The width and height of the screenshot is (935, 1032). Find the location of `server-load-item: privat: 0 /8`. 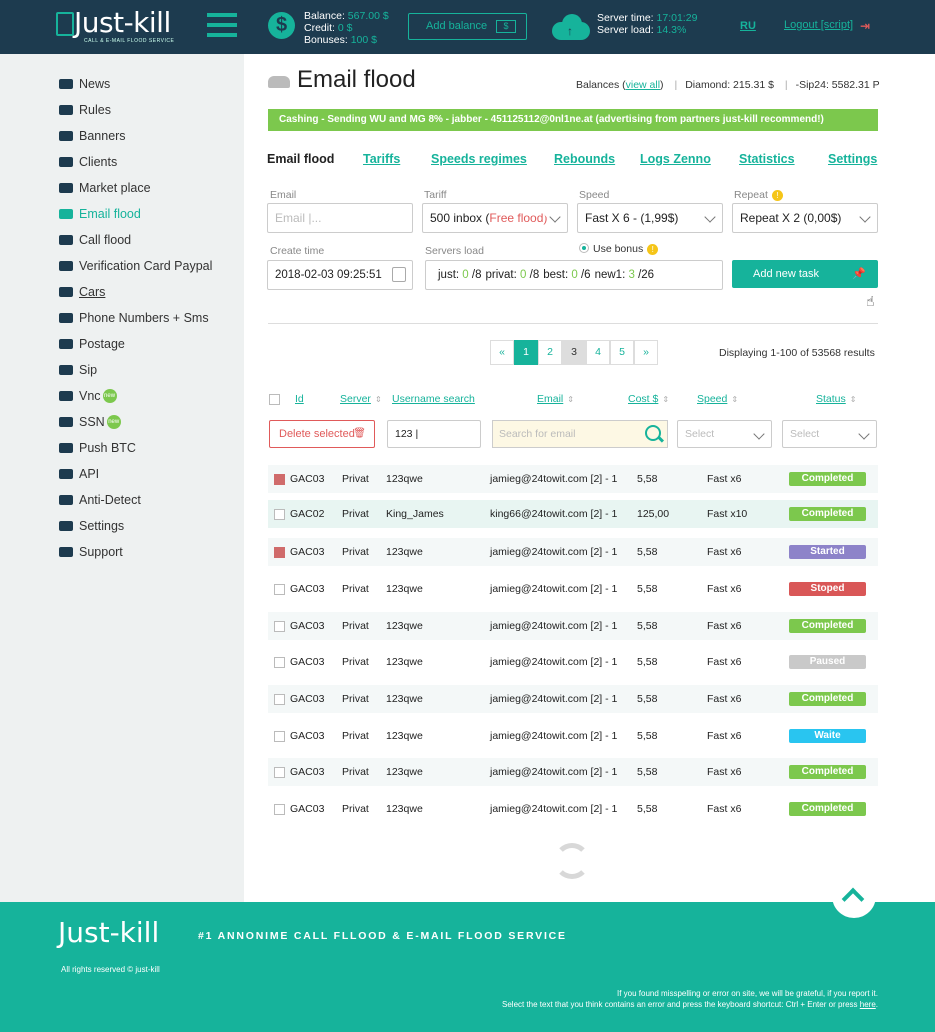

server-load-item: privat: 0 /8 is located at coordinates (512, 275).